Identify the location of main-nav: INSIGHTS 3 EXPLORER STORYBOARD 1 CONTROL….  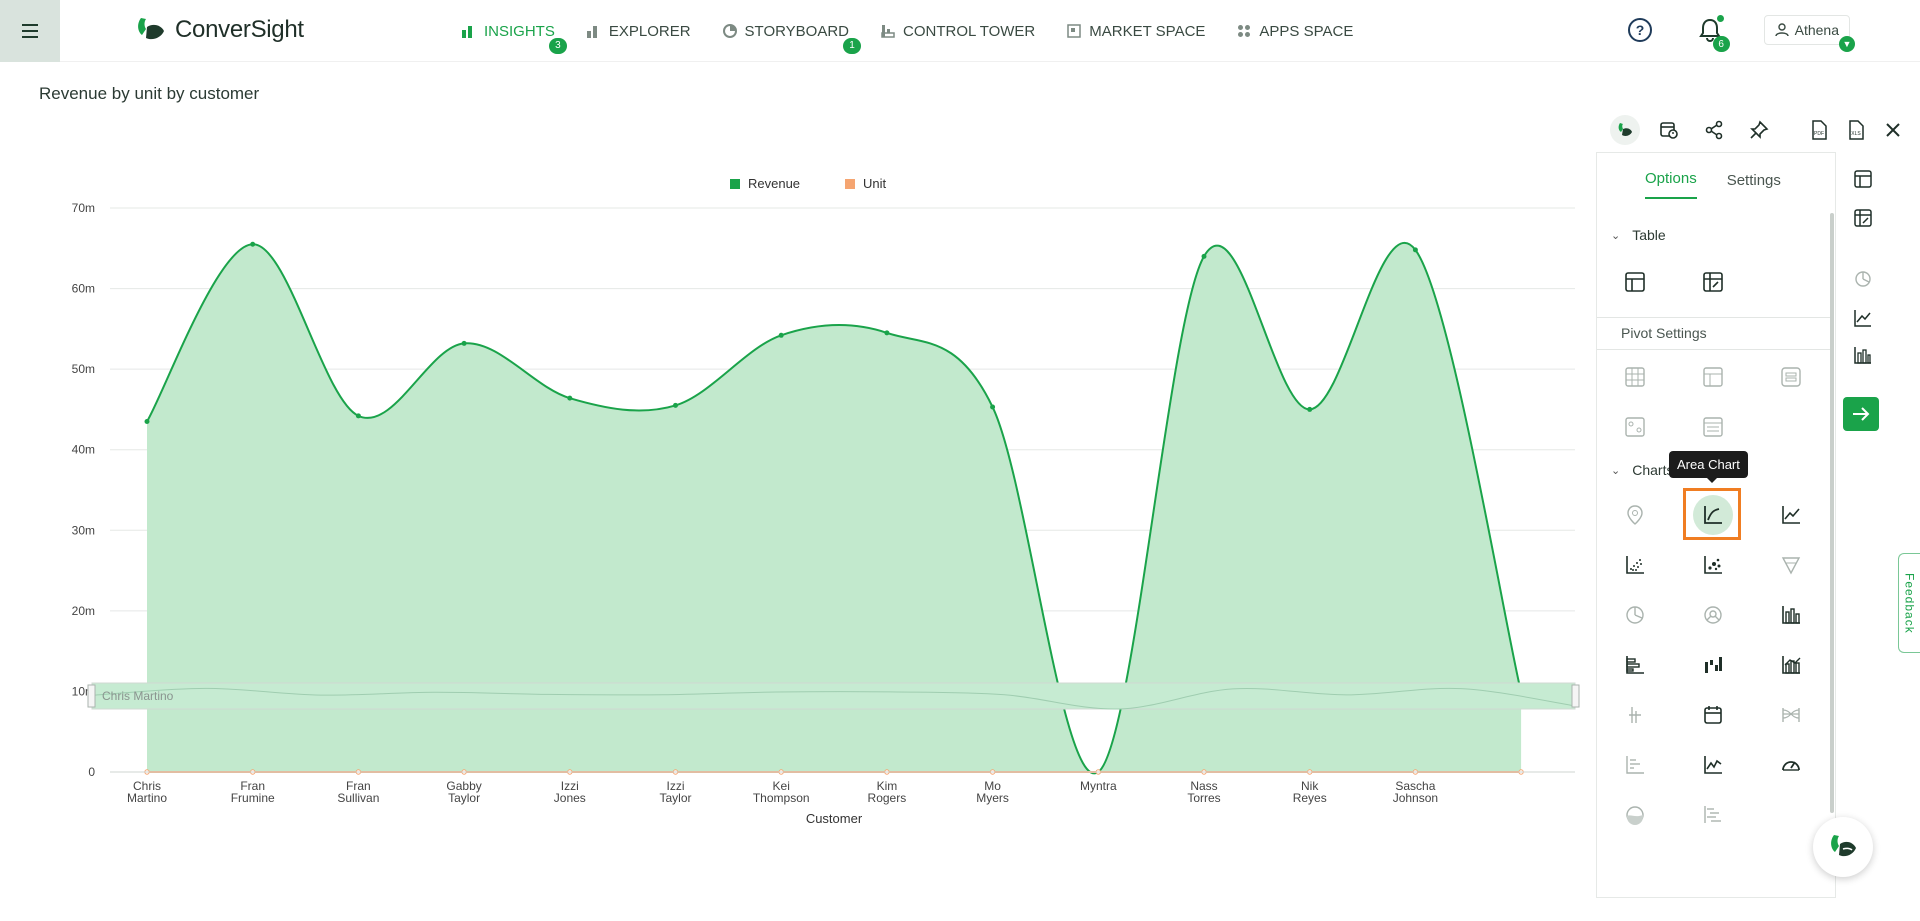
(923, 31).